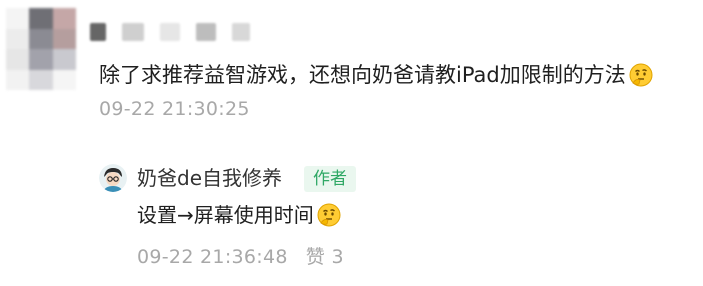 This screenshot has width=703, height=286. What do you see at coordinates (209, 178) in the screenshot?
I see `reply-author-name: 奶爸de自我修养` at bounding box center [209, 178].